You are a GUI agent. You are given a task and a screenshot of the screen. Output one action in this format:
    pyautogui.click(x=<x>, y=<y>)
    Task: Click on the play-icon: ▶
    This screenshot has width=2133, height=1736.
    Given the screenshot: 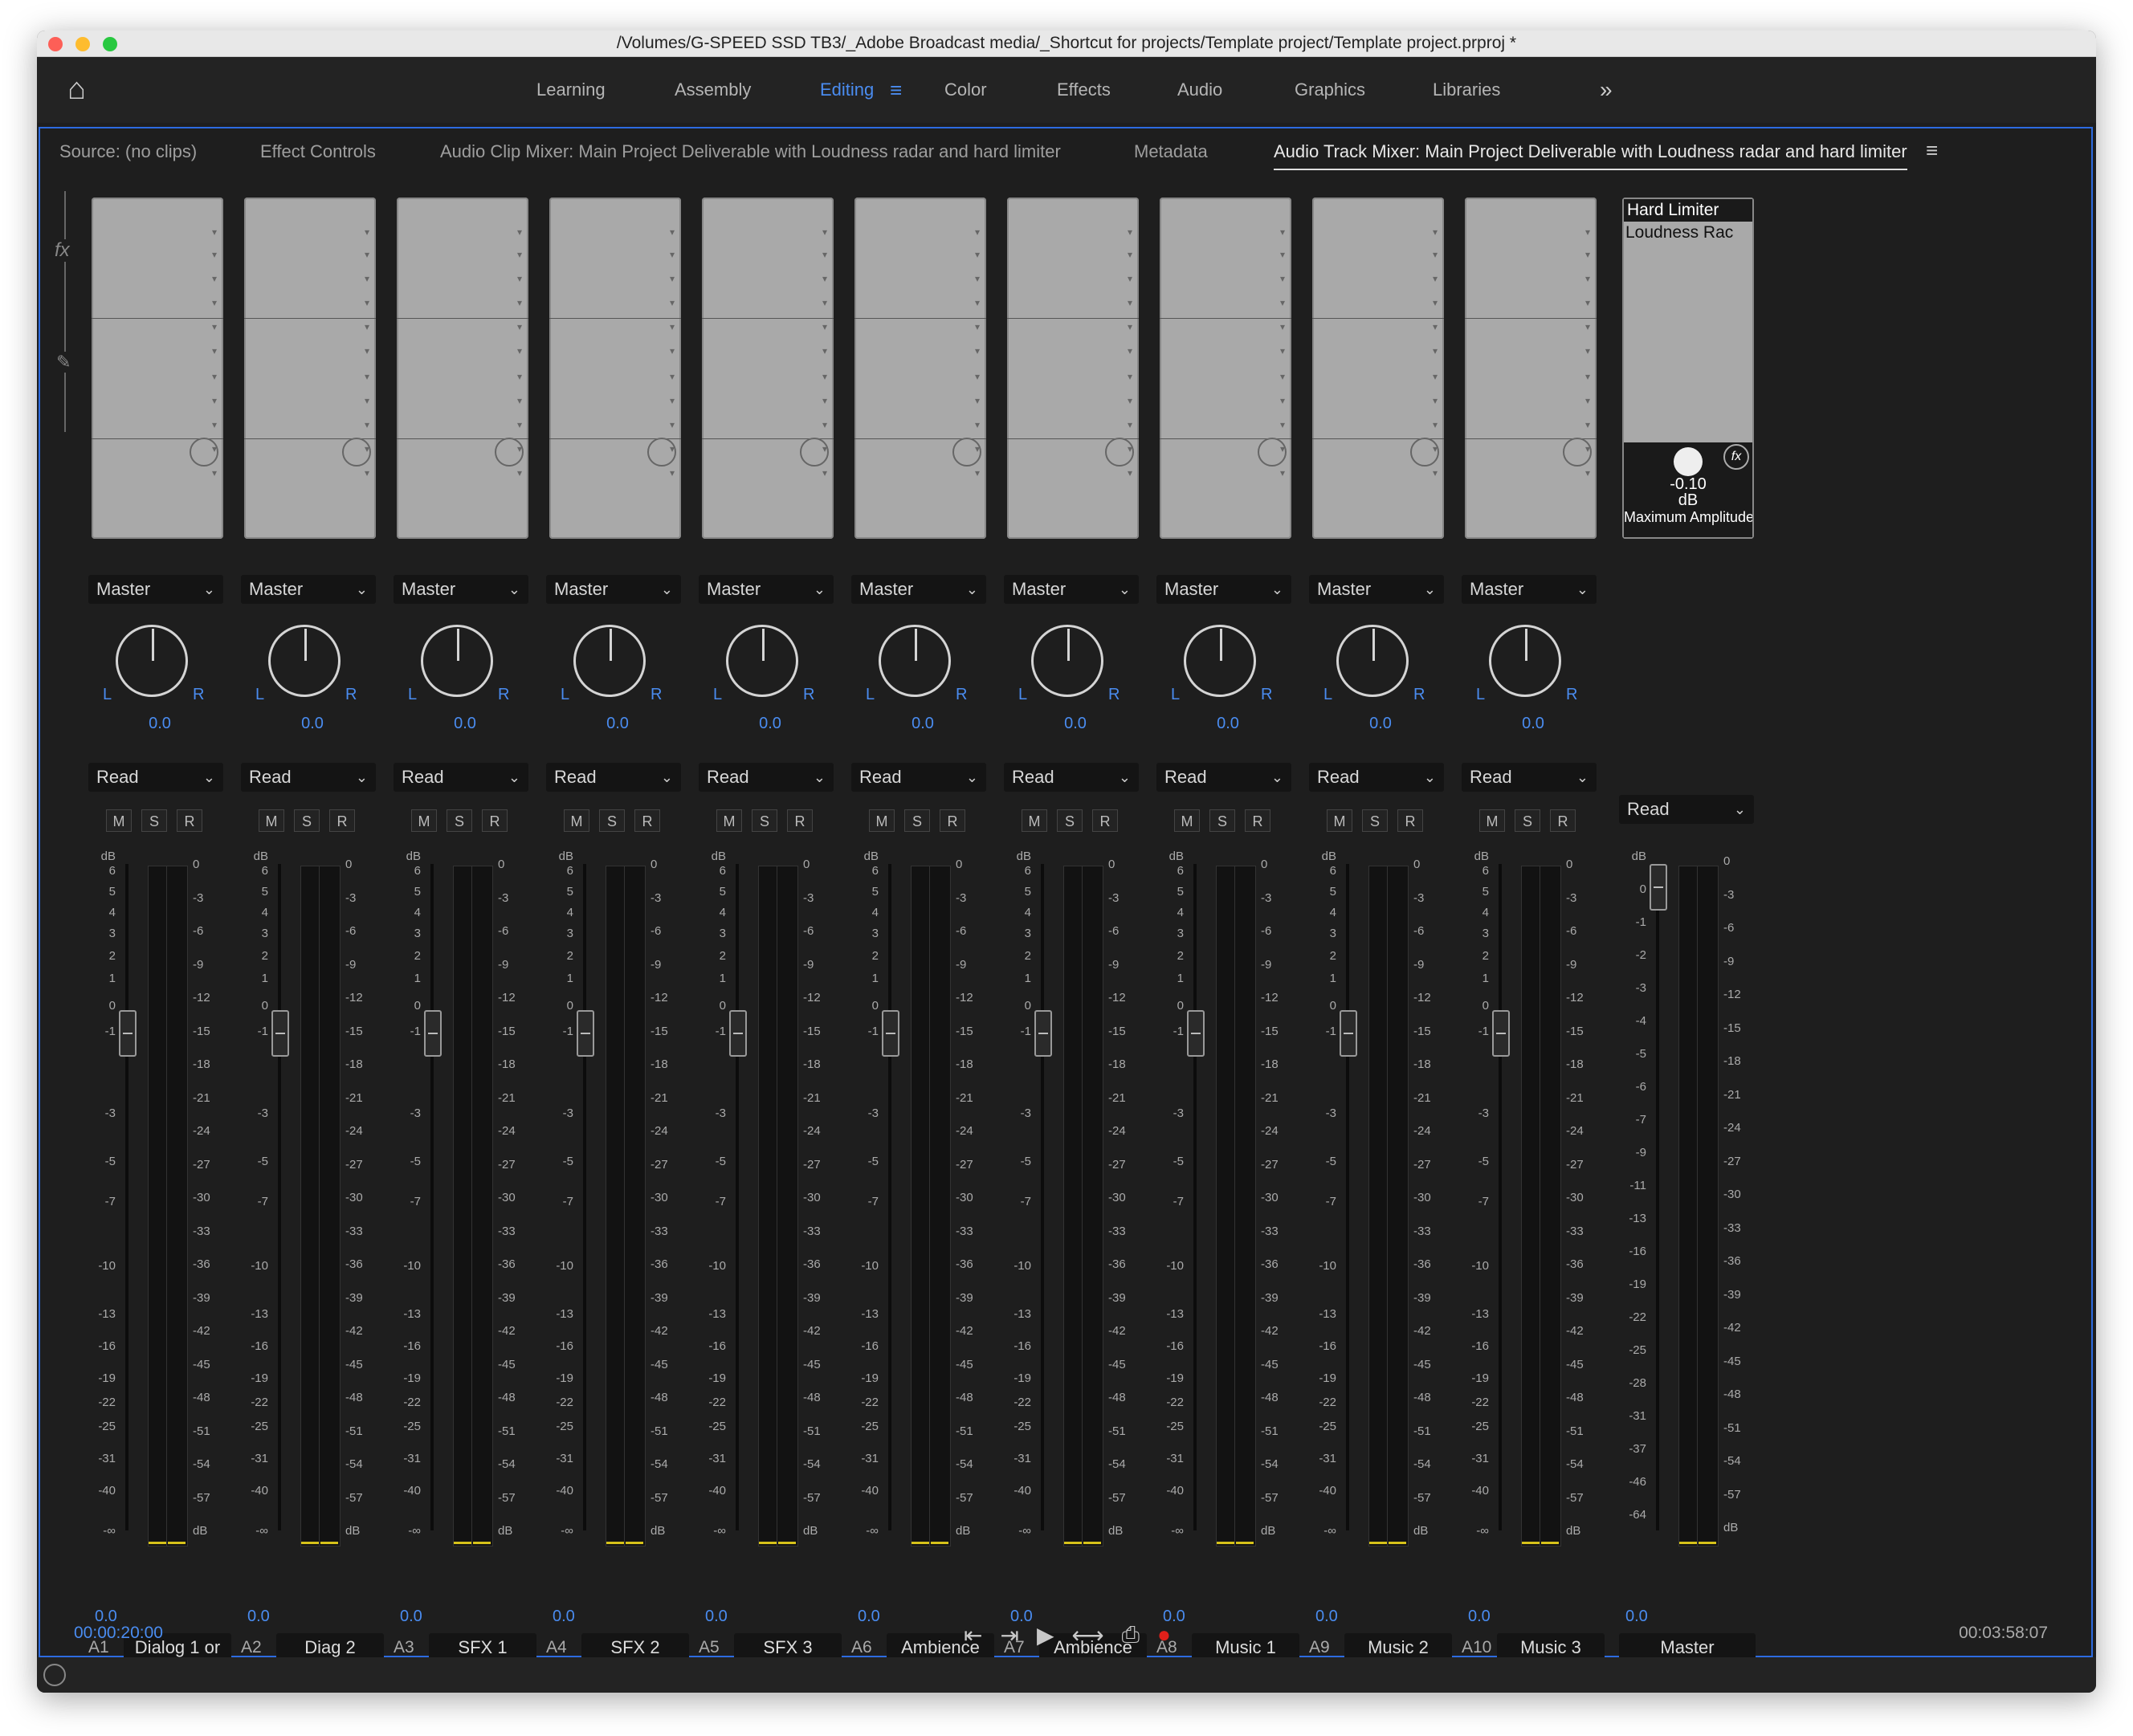 What is the action you would take?
    pyautogui.click(x=1045, y=1635)
    